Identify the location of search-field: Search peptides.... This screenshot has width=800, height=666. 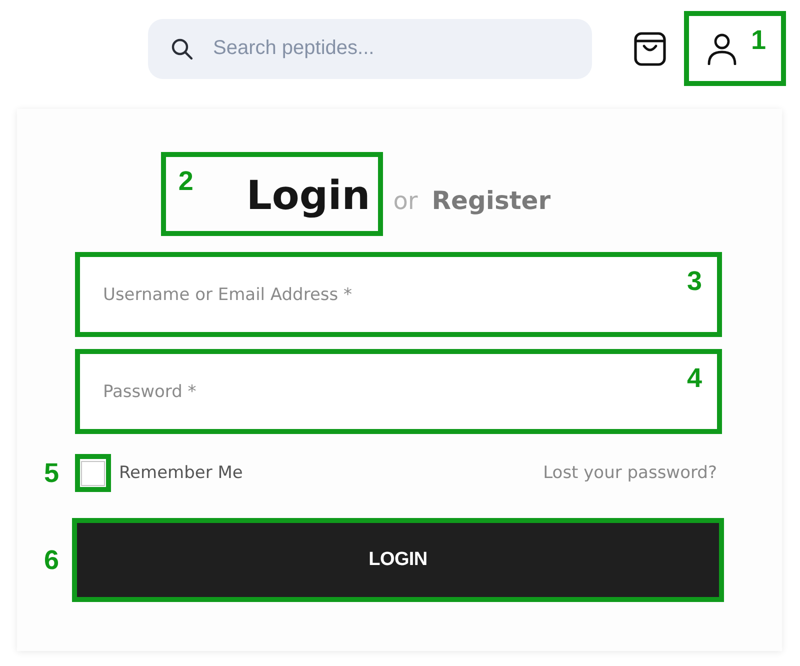
(370, 48).